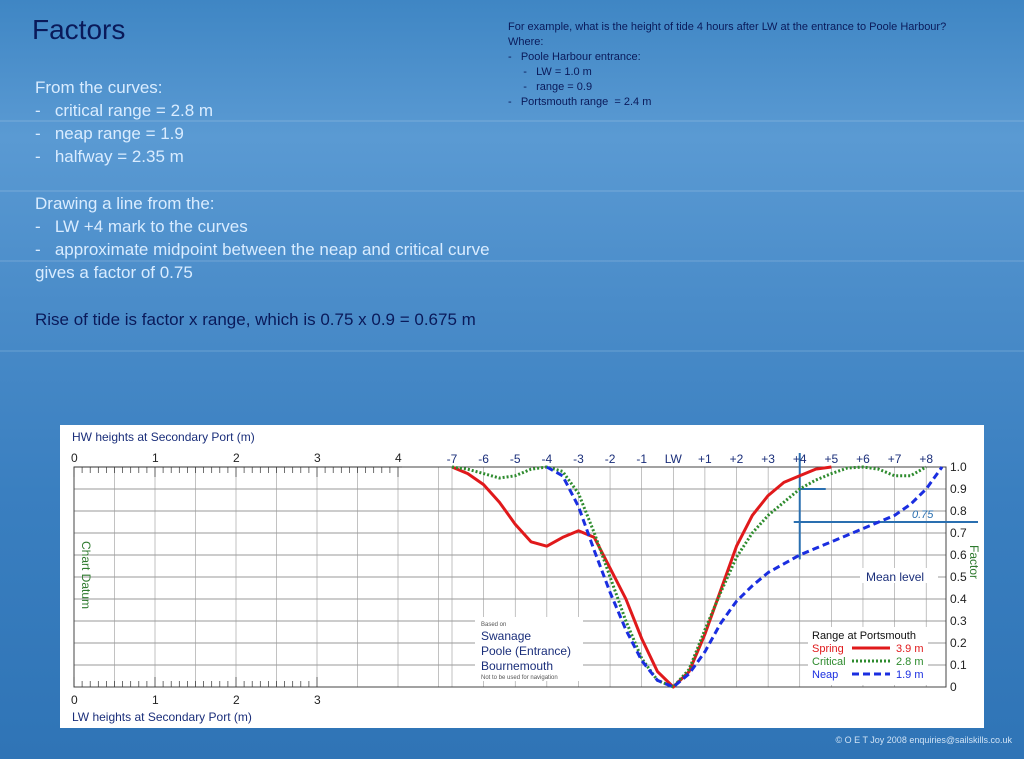 This screenshot has width=1024, height=759. Describe the element at coordinates (768, 459) in the screenshot. I see `hour-tick-label: +3` at that location.